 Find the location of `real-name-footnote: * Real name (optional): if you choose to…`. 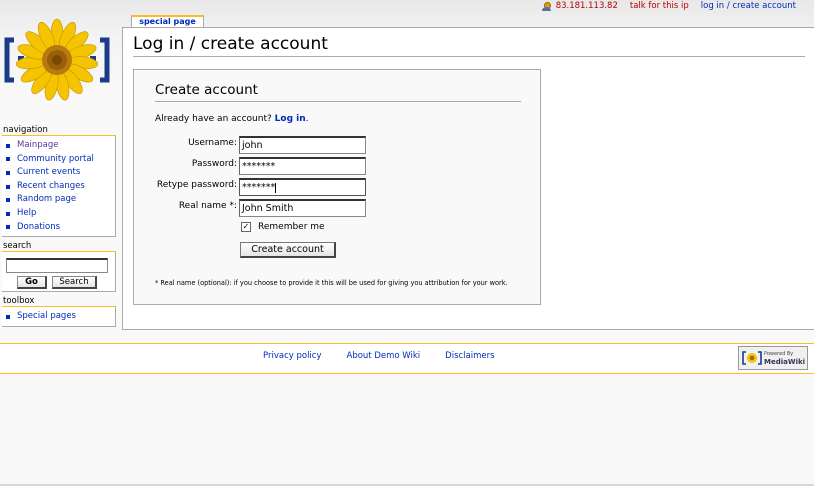

real-name-footnote: * Real name (optional): if you choose to… is located at coordinates (331, 283).